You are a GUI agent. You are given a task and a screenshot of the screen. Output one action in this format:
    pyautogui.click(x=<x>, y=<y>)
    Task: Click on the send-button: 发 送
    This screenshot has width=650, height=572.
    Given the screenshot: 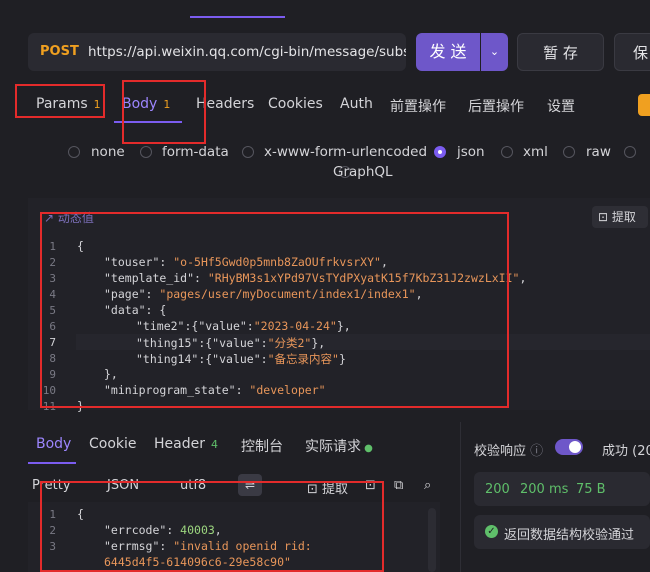 What is the action you would take?
    pyautogui.click(x=448, y=52)
    